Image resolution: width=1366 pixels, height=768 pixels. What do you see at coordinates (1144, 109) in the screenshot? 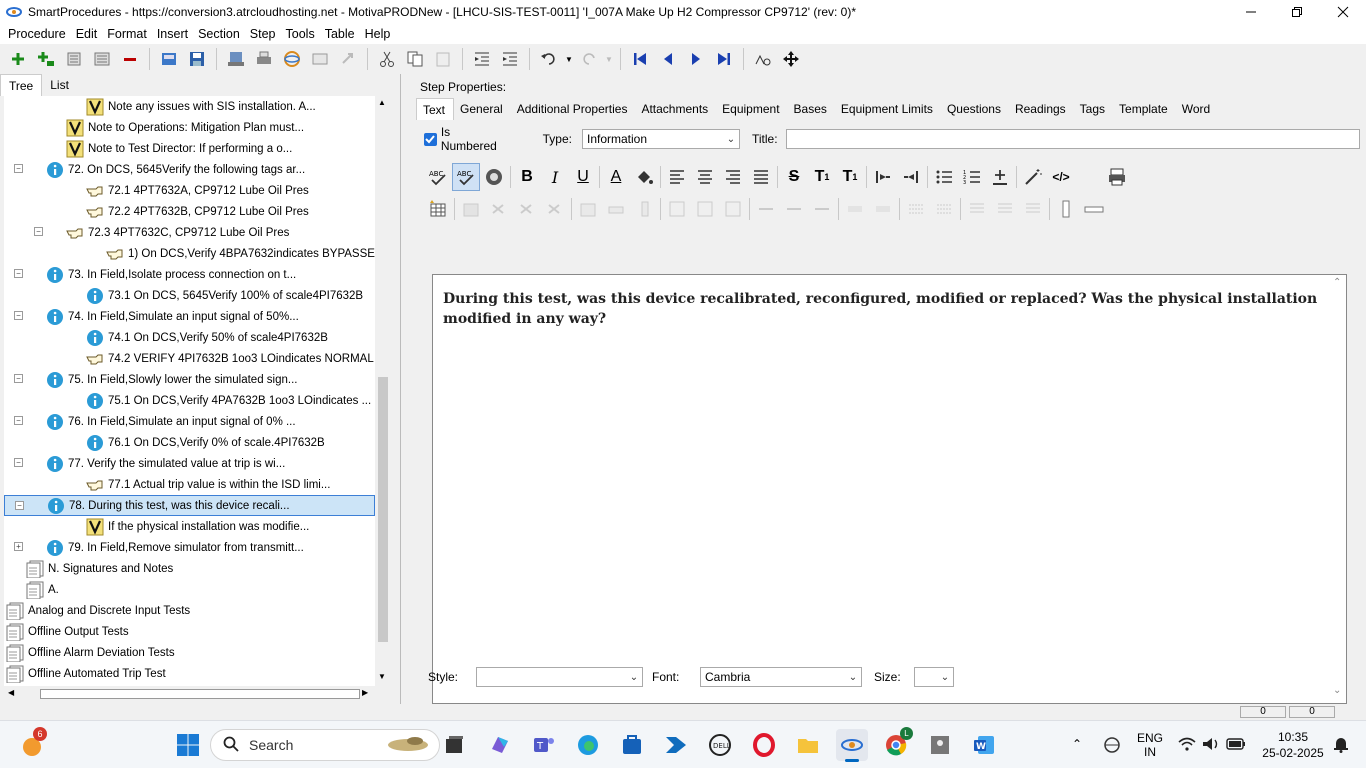
I see `tab-template: Template` at bounding box center [1144, 109].